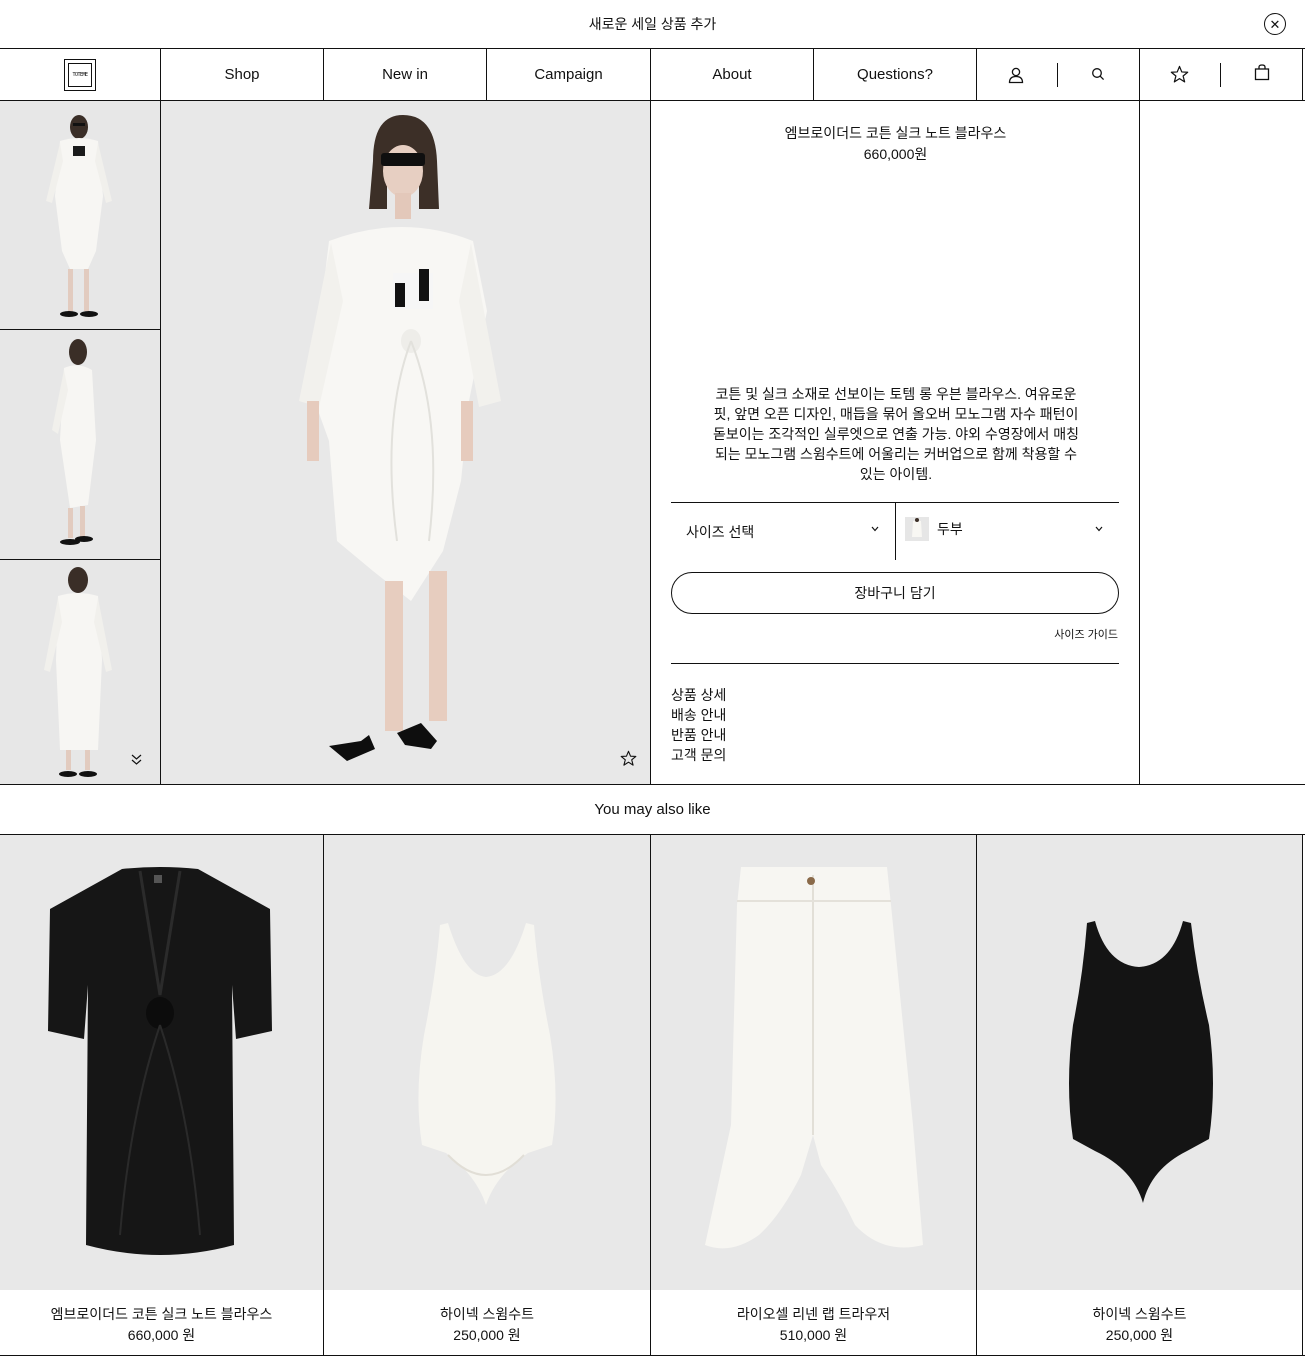  I want to click on product-info-links: 상품 상세 배송 안내 반품 안내 고객 문의, so click(698, 725).